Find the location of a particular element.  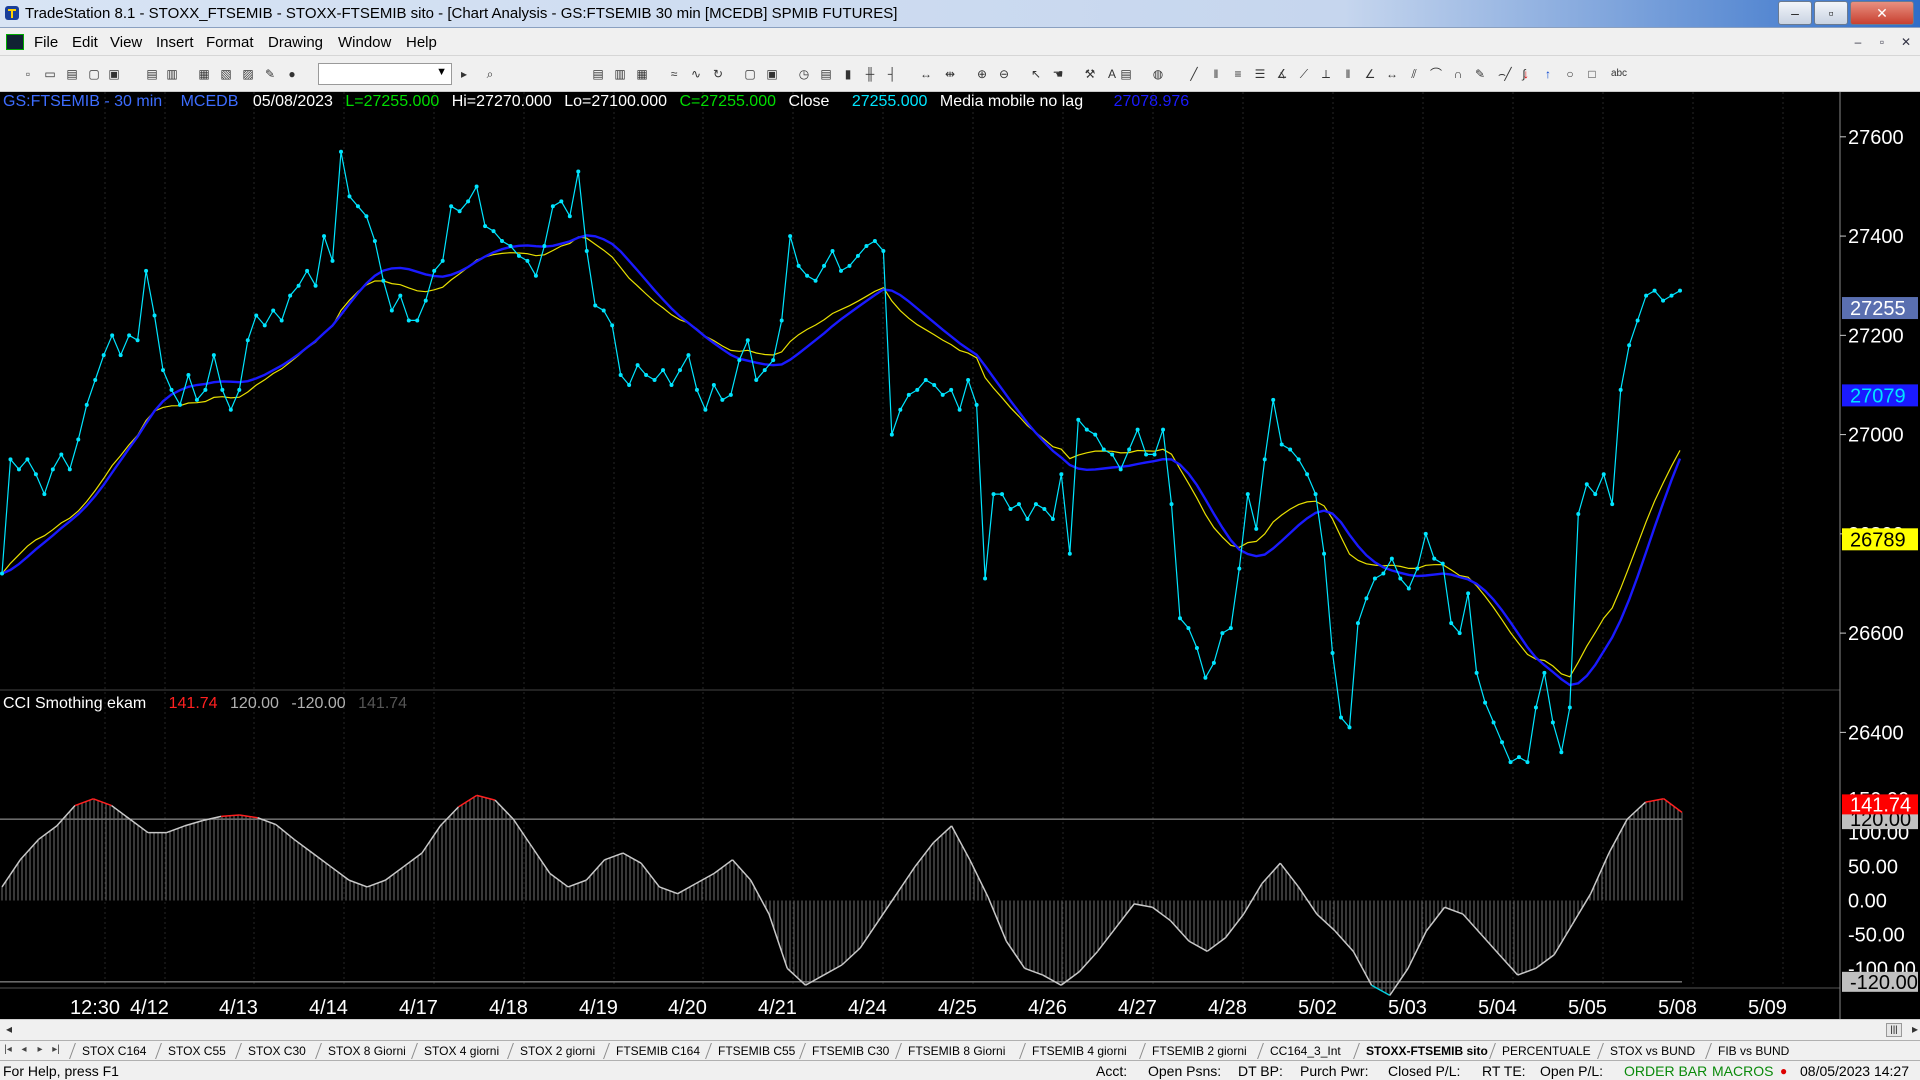

tab-ftsemib-8-giorni: FTSEMIB 8 Giorni is located at coordinates (956, 1051).